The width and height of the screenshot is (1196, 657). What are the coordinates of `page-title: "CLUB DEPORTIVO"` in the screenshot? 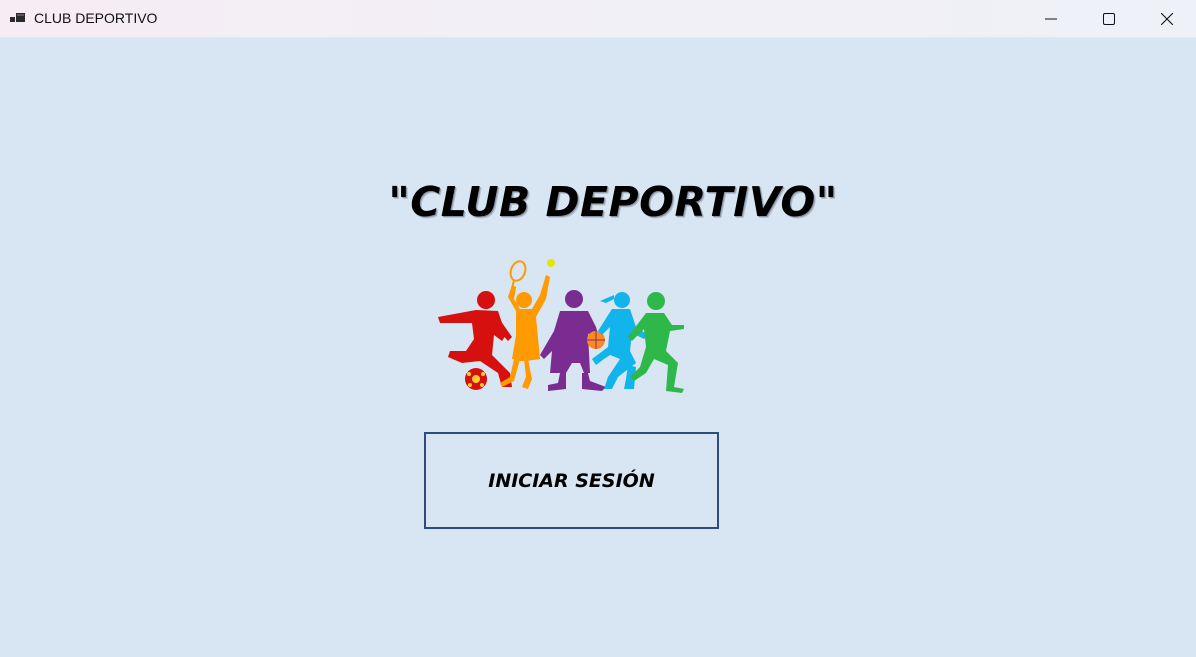 It's located at (613, 202).